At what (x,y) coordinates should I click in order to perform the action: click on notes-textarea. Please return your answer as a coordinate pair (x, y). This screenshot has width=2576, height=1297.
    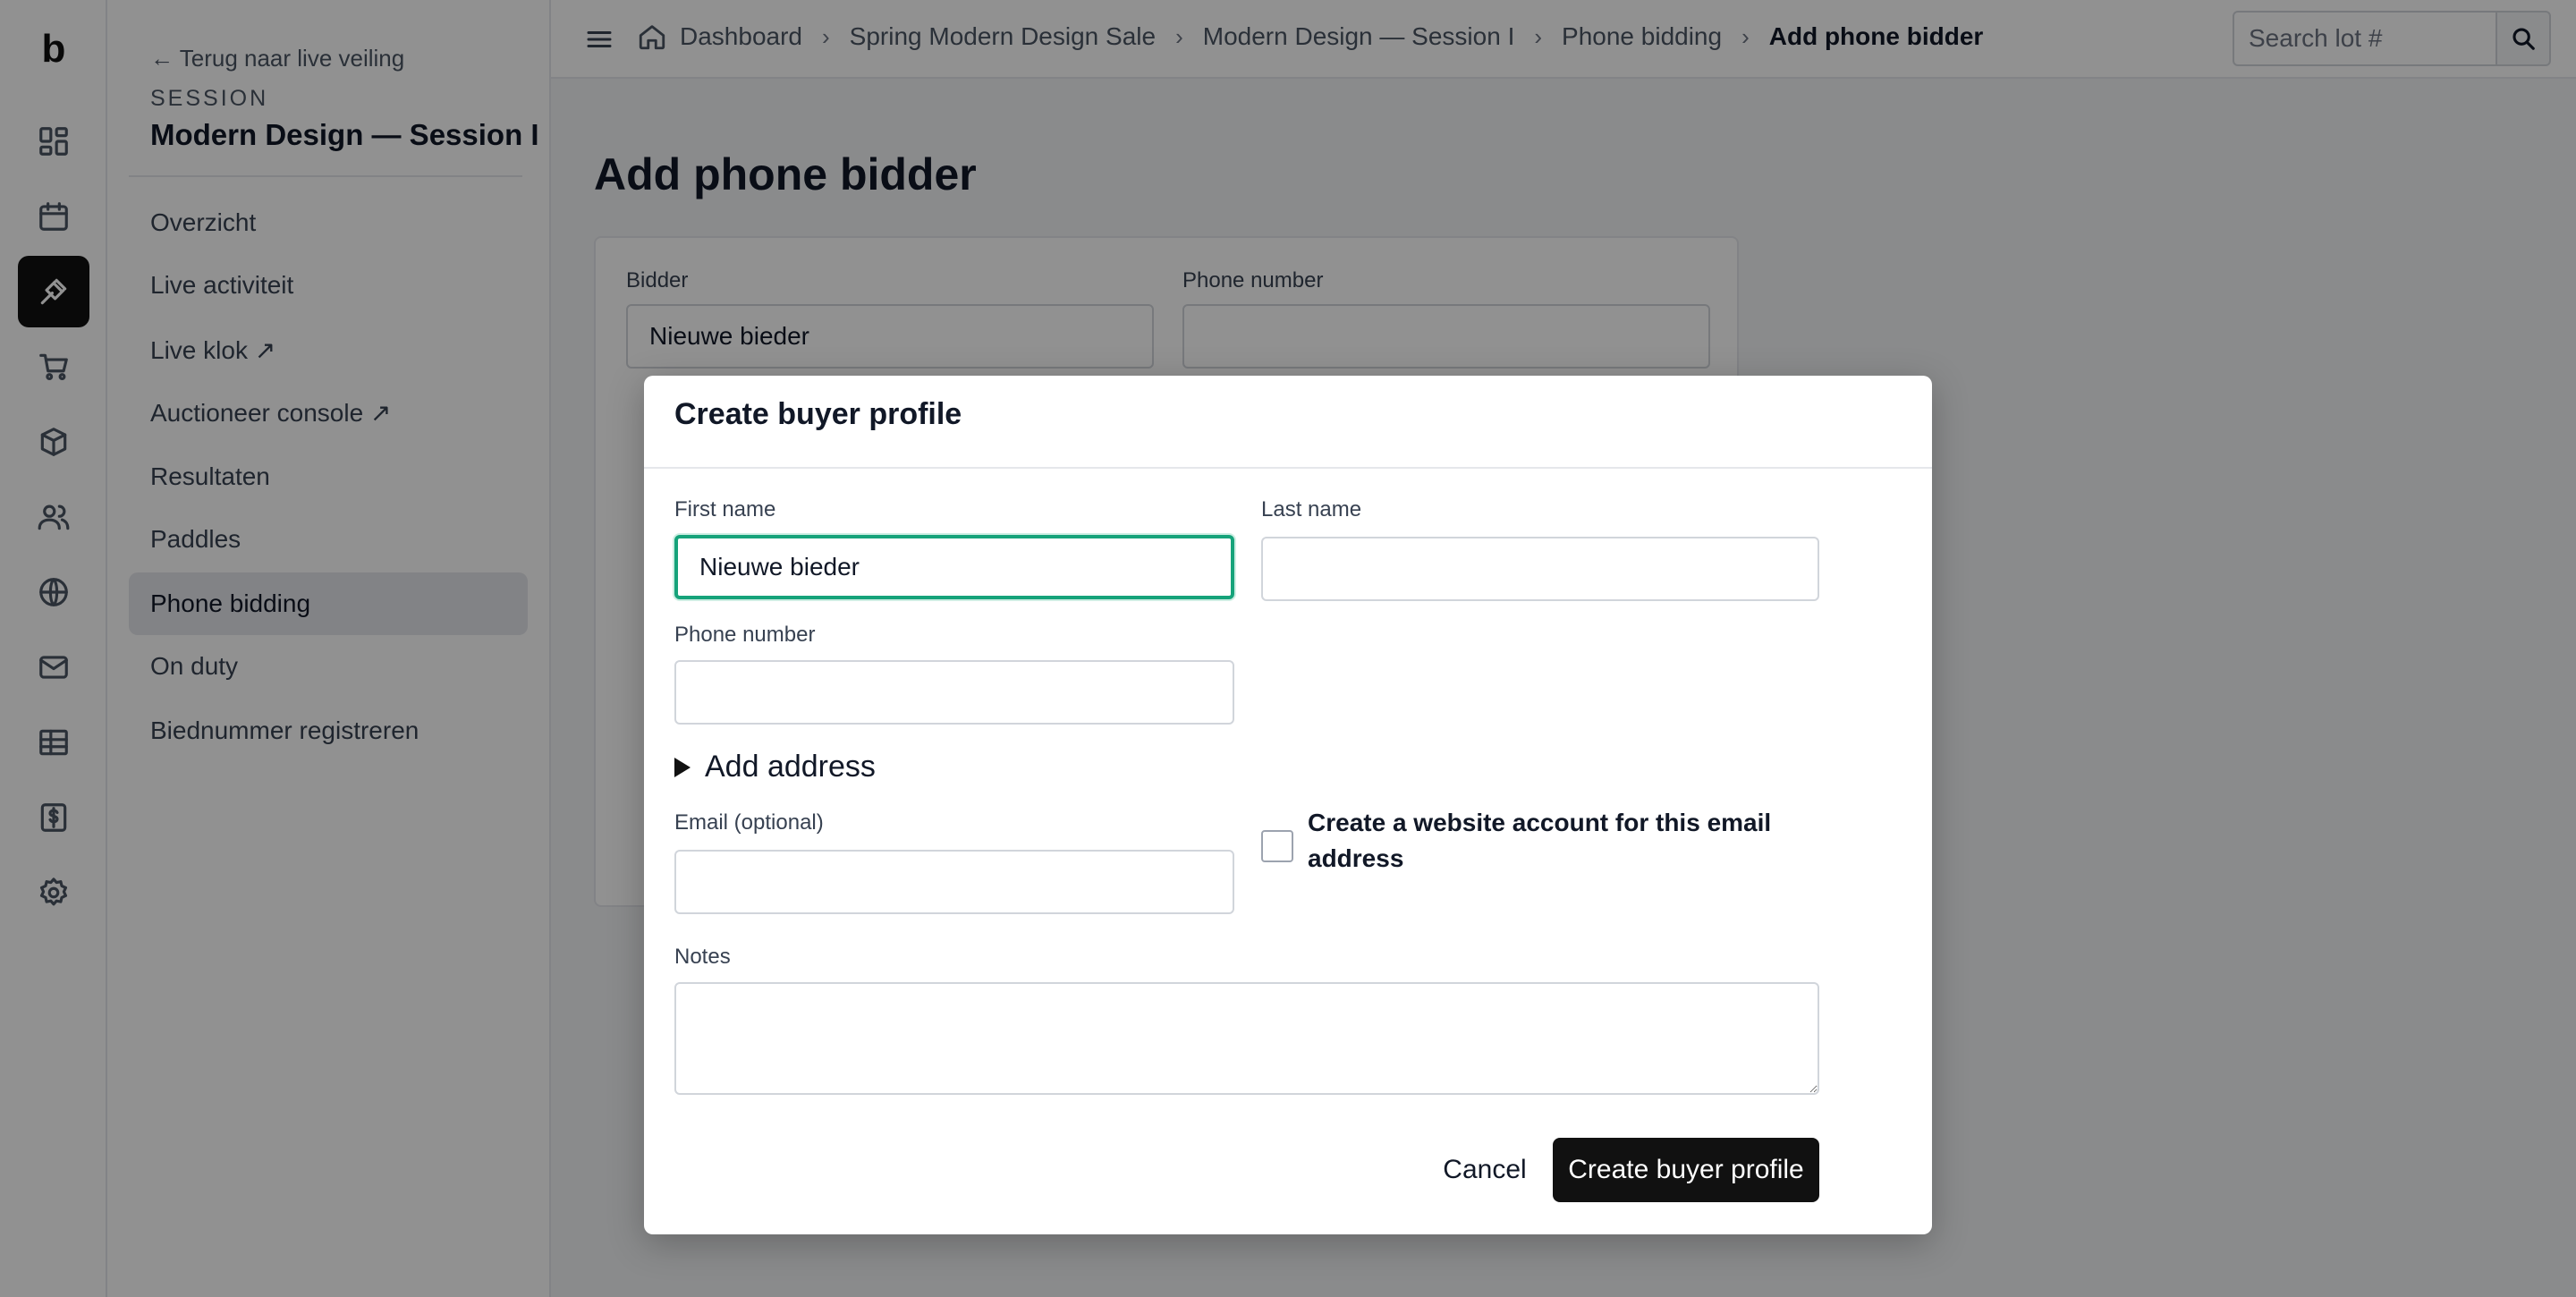
    Looking at the image, I should click on (1246, 1038).